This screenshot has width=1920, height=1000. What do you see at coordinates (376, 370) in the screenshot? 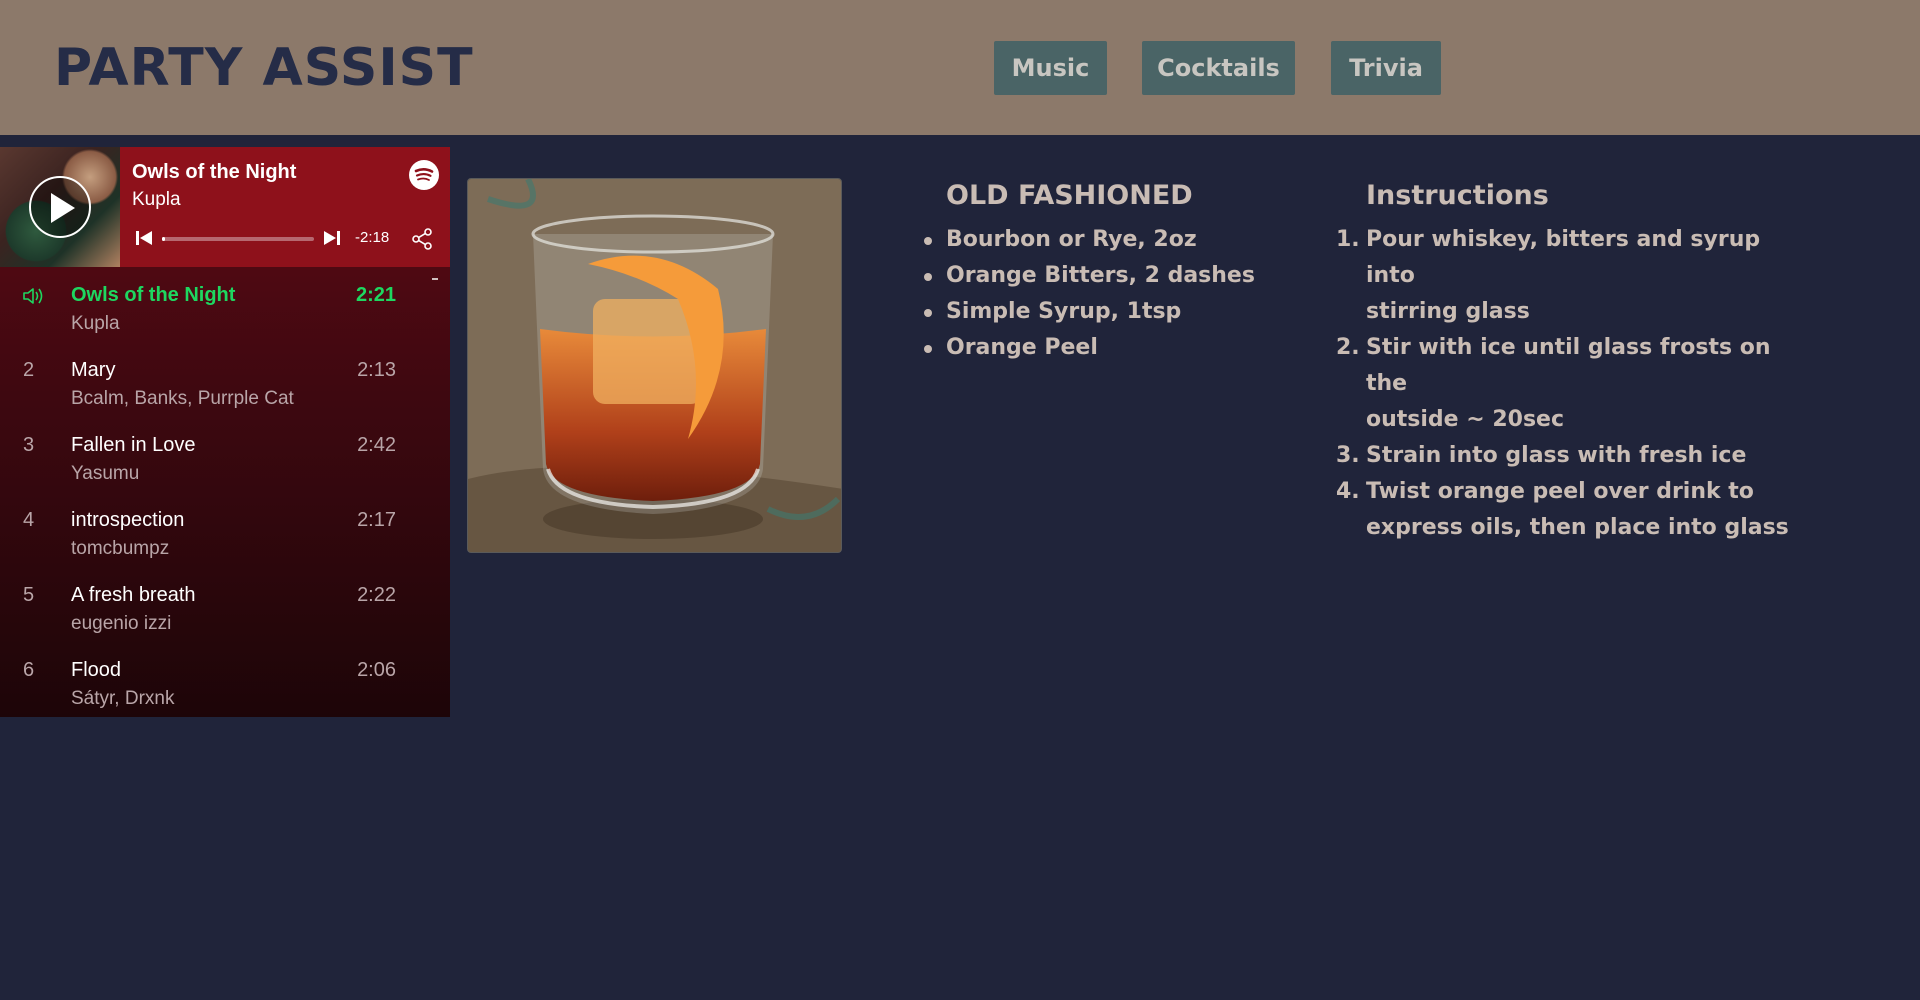
I see `track-duration: 2:13` at bounding box center [376, 370].